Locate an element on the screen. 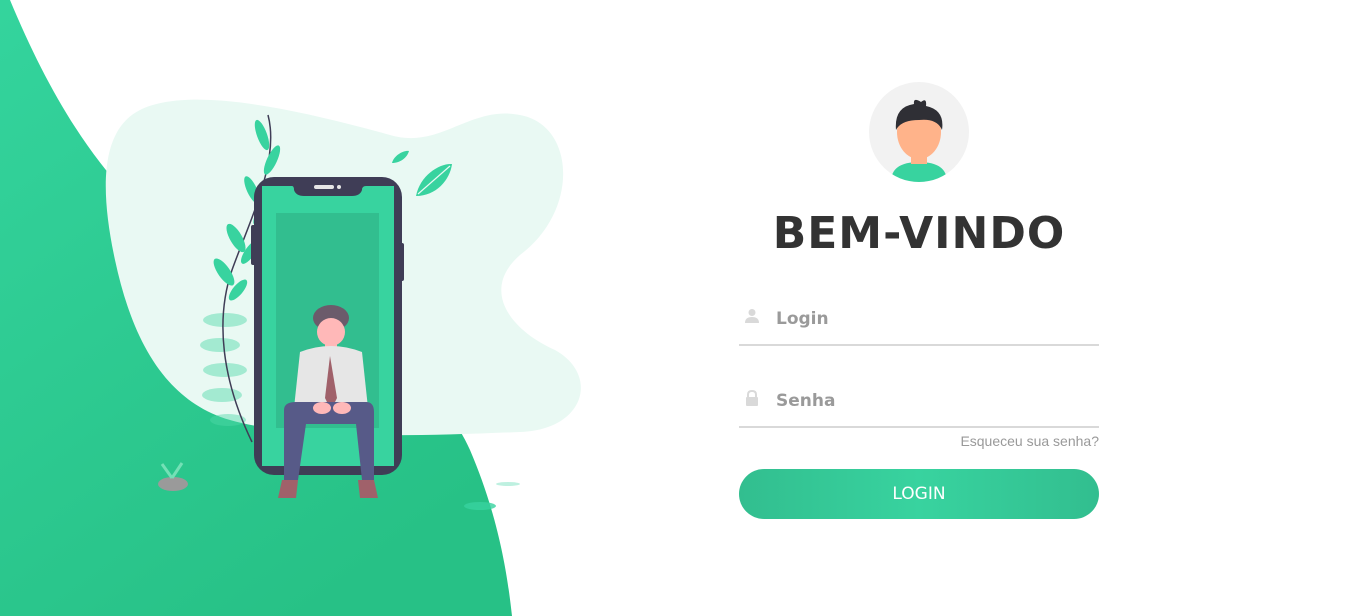 The width and height of the screenshot is (1356, 616). username-field is located at coordinates (919, 322).